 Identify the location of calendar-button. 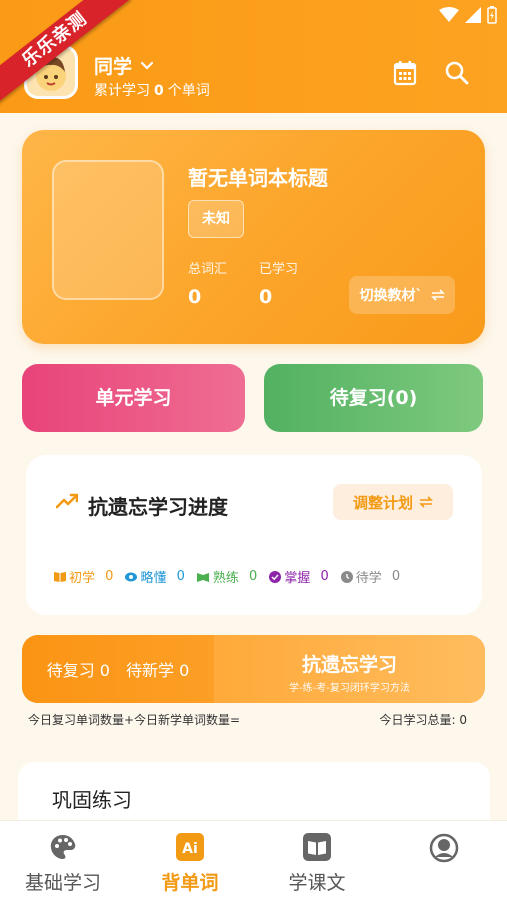
(405, 75).